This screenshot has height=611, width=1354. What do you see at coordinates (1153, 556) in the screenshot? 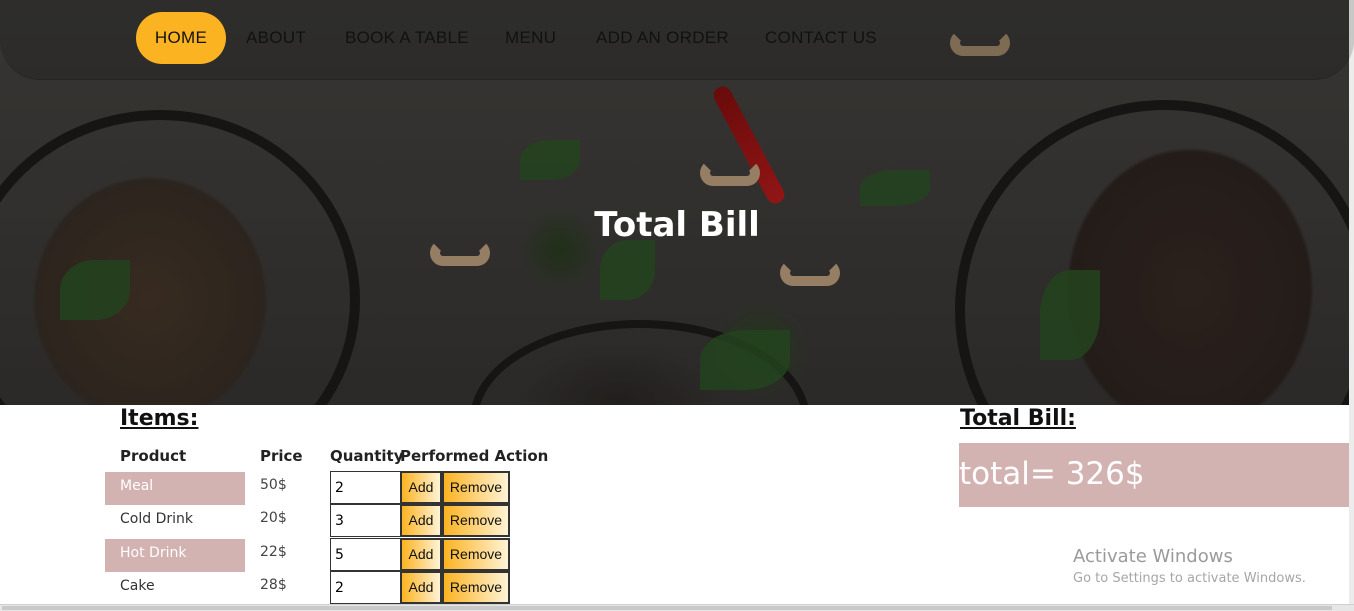
I see `activate-windows-title: Activate Windows` at bounding box center [1153, 556].